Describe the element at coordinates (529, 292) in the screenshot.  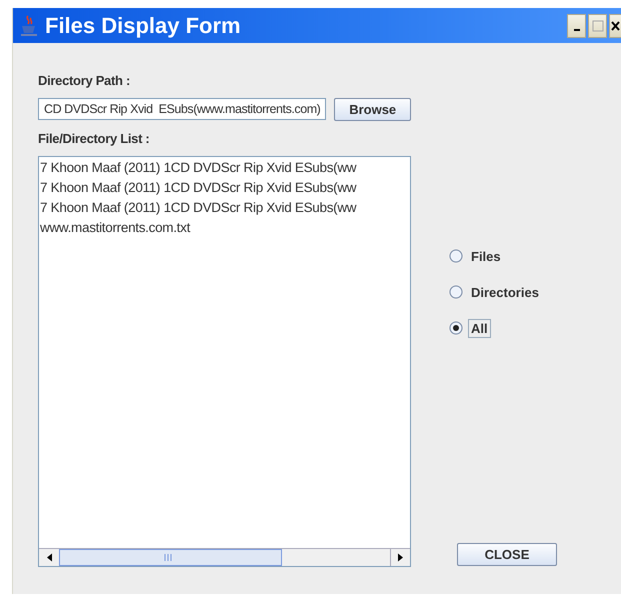
I see `filter-radio: Directories` at that location.